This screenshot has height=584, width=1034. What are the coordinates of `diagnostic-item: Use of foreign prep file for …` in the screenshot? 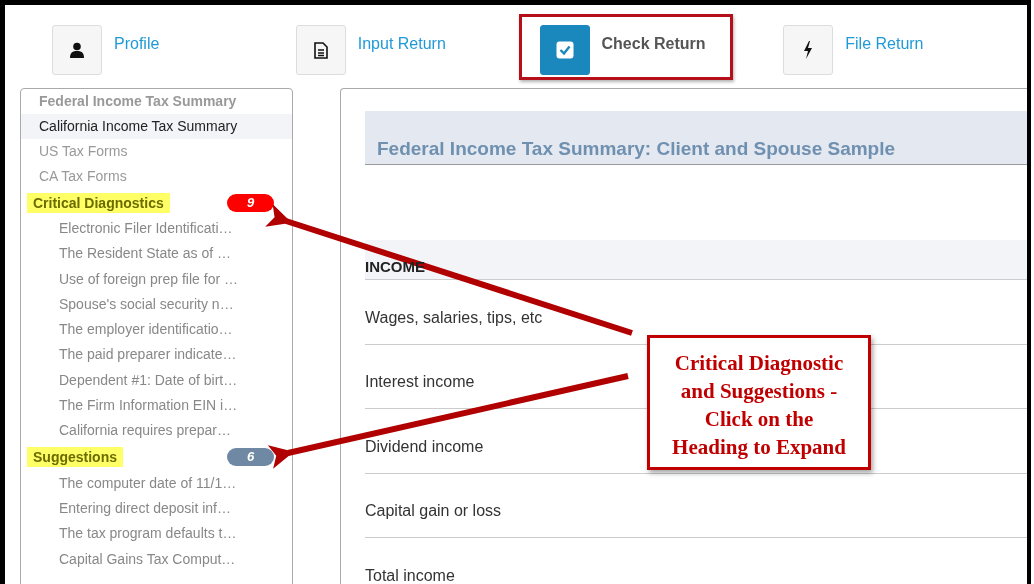 It's located at (156, 279).